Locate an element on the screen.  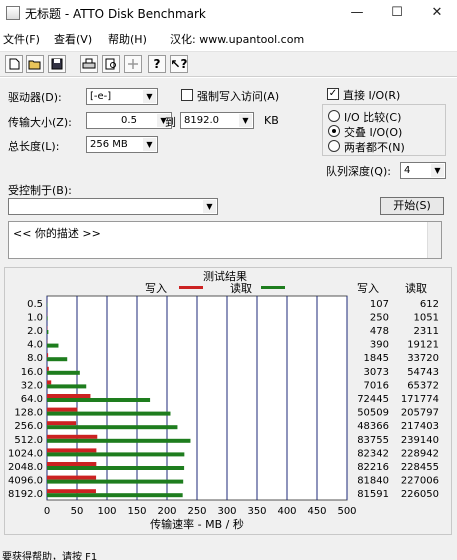
io-compare-label: I/O 比较(C) is located at coordinates (373, 117).